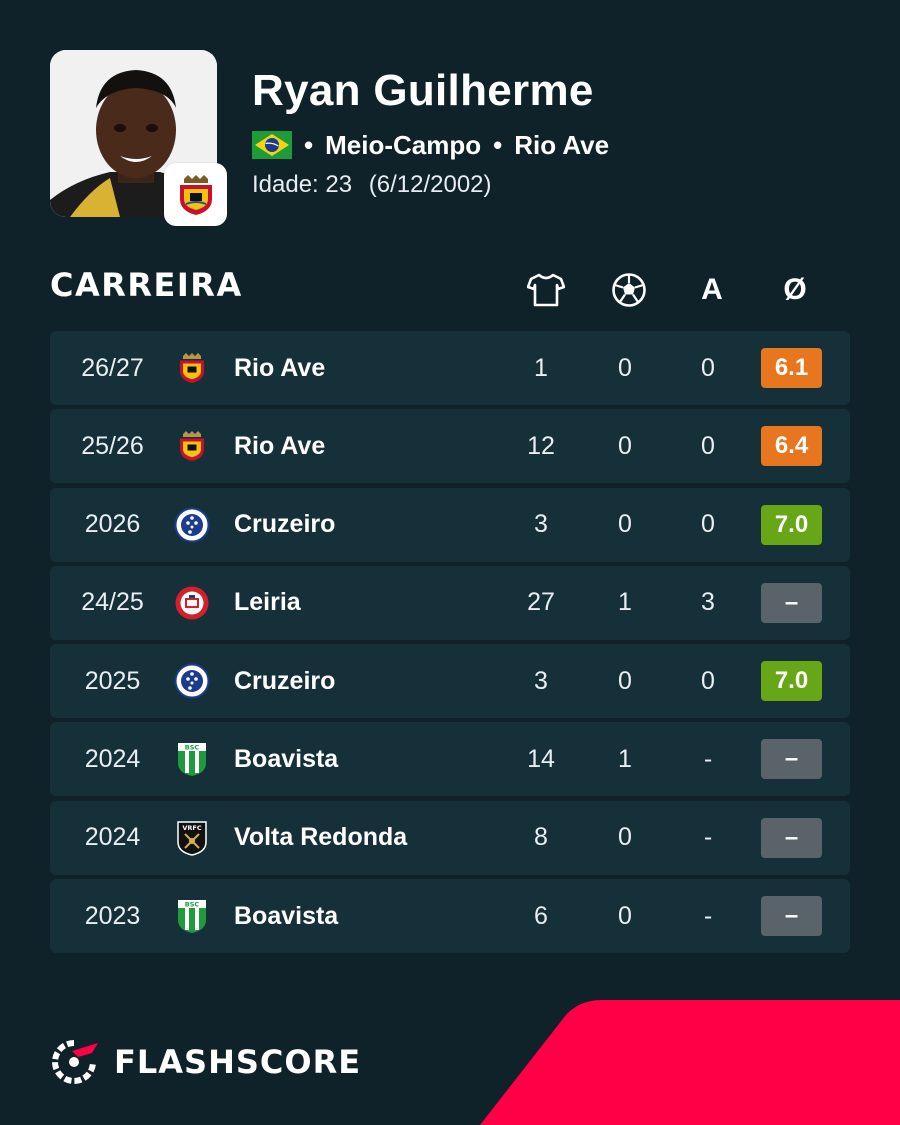  I want to click on club-logo: VRFC, so click(192, 838).